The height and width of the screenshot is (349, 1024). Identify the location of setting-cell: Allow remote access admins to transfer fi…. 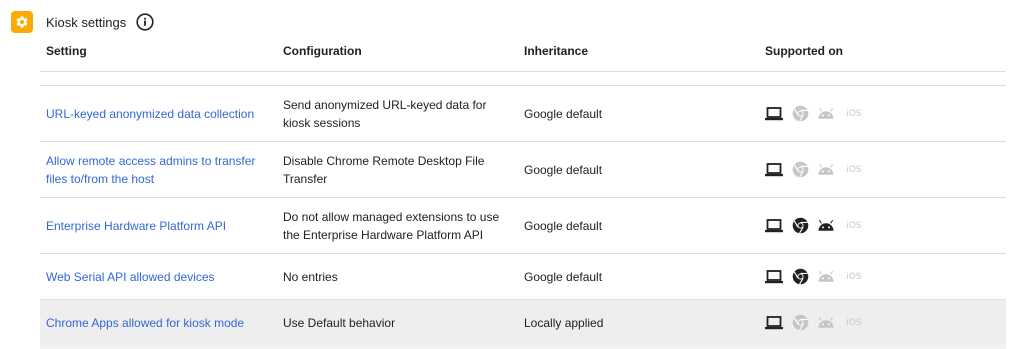
(158, 169).